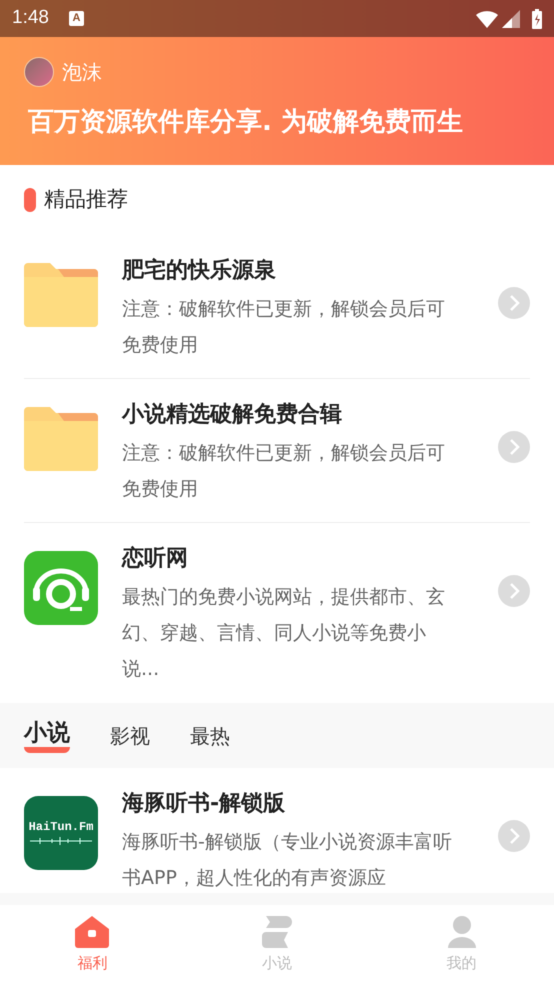 This screenshot has height=985, width=554. Describe the element at coordinates (232, 415) in the screenshot. I see `item-title: 小说精选破解免费合辑` at that location.